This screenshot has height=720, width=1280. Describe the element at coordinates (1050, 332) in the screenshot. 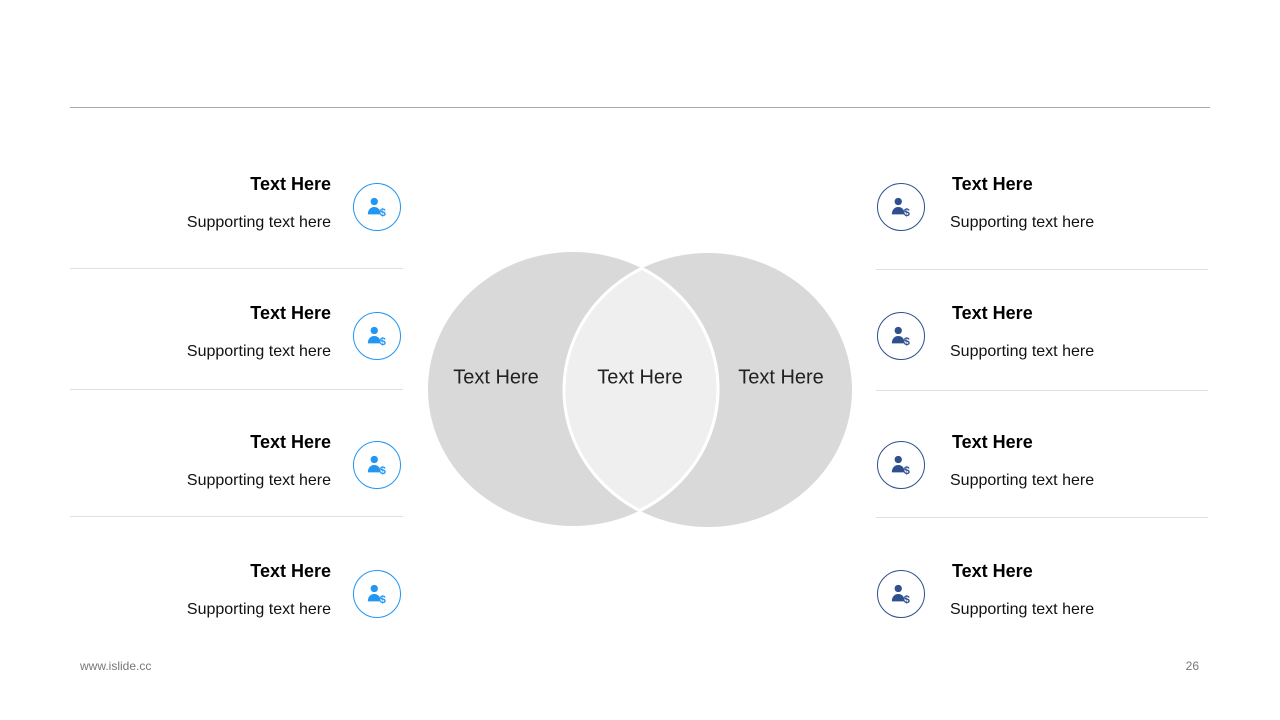

I see `right-item-2: Text Here Supporting text here` at that location.